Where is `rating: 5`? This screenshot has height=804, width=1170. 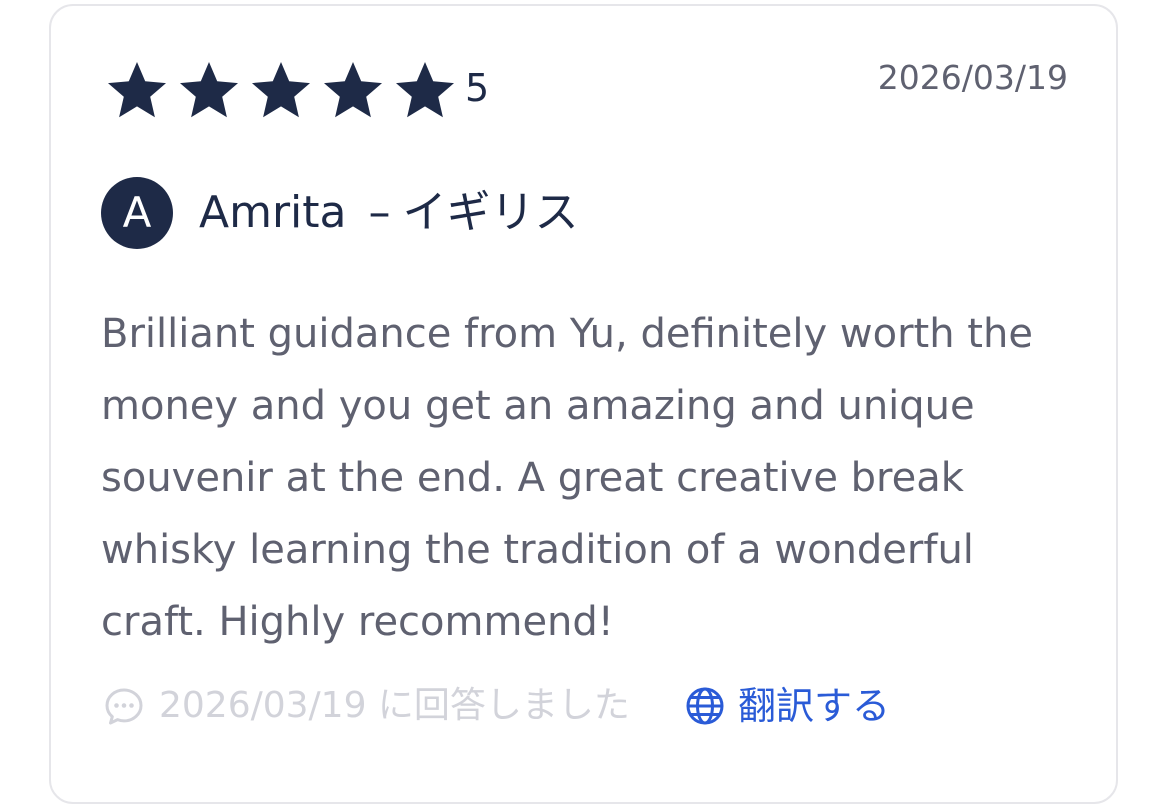
rating: 5 is located at coordinates (297, 90).